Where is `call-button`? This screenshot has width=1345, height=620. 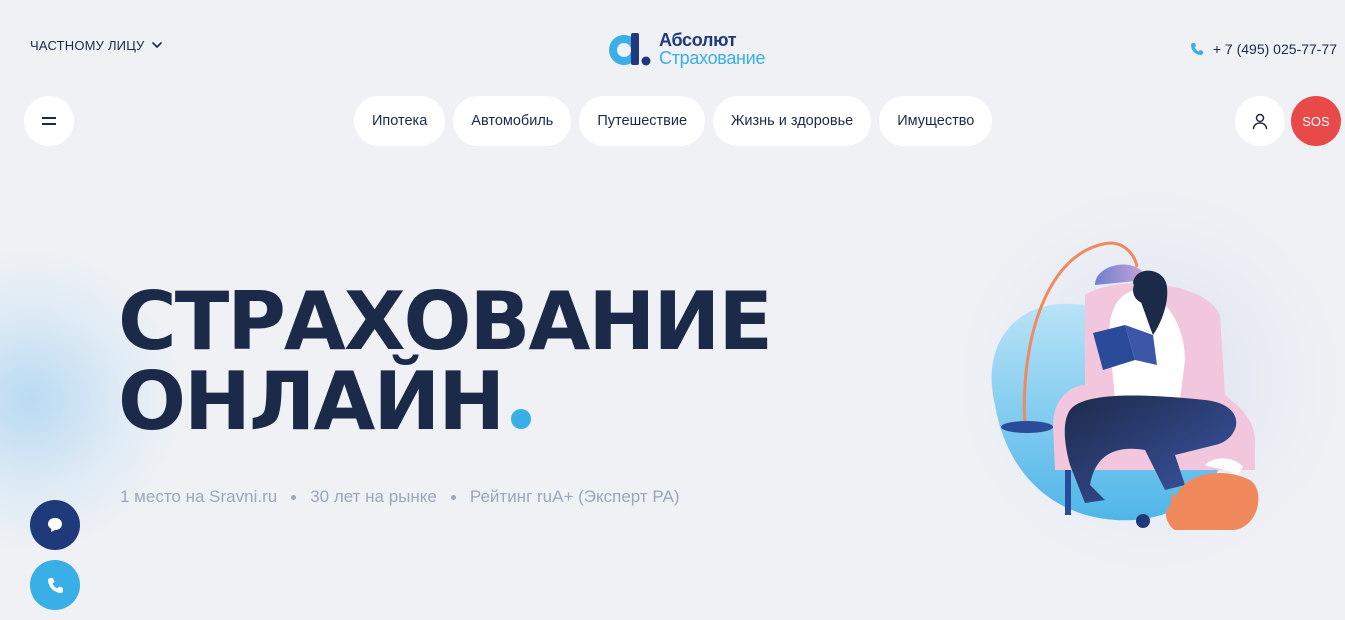 call-button is located at coordinates (55, 585).